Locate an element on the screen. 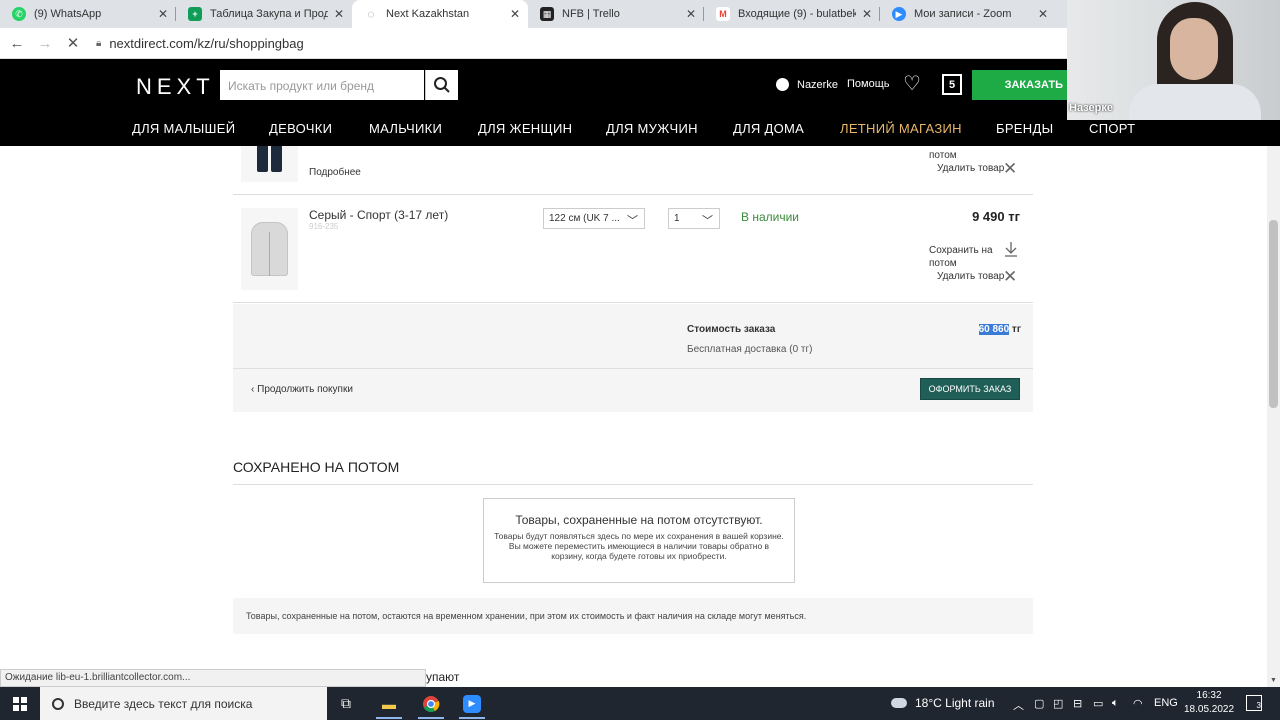  tab-label: Таблица Закупа и Продаж is located at coordinates (269, 14).